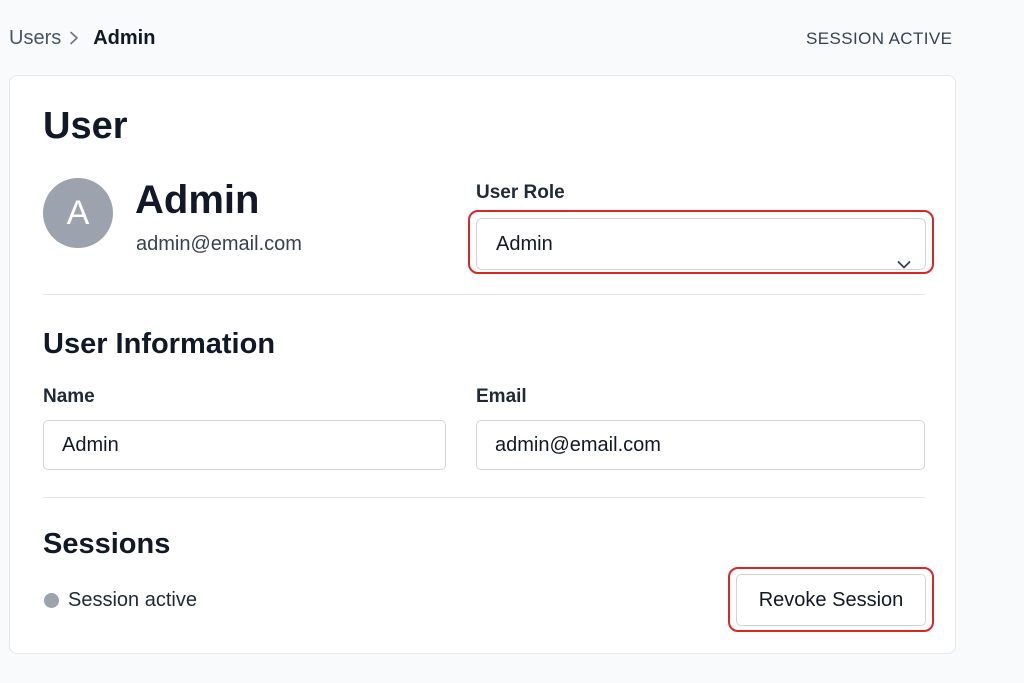 The width and height of the screenshot is (1024, 683). Describe the element at coordinates (219, 244) in the screenshot. I see `profile-email: admin@email.com` at that location.